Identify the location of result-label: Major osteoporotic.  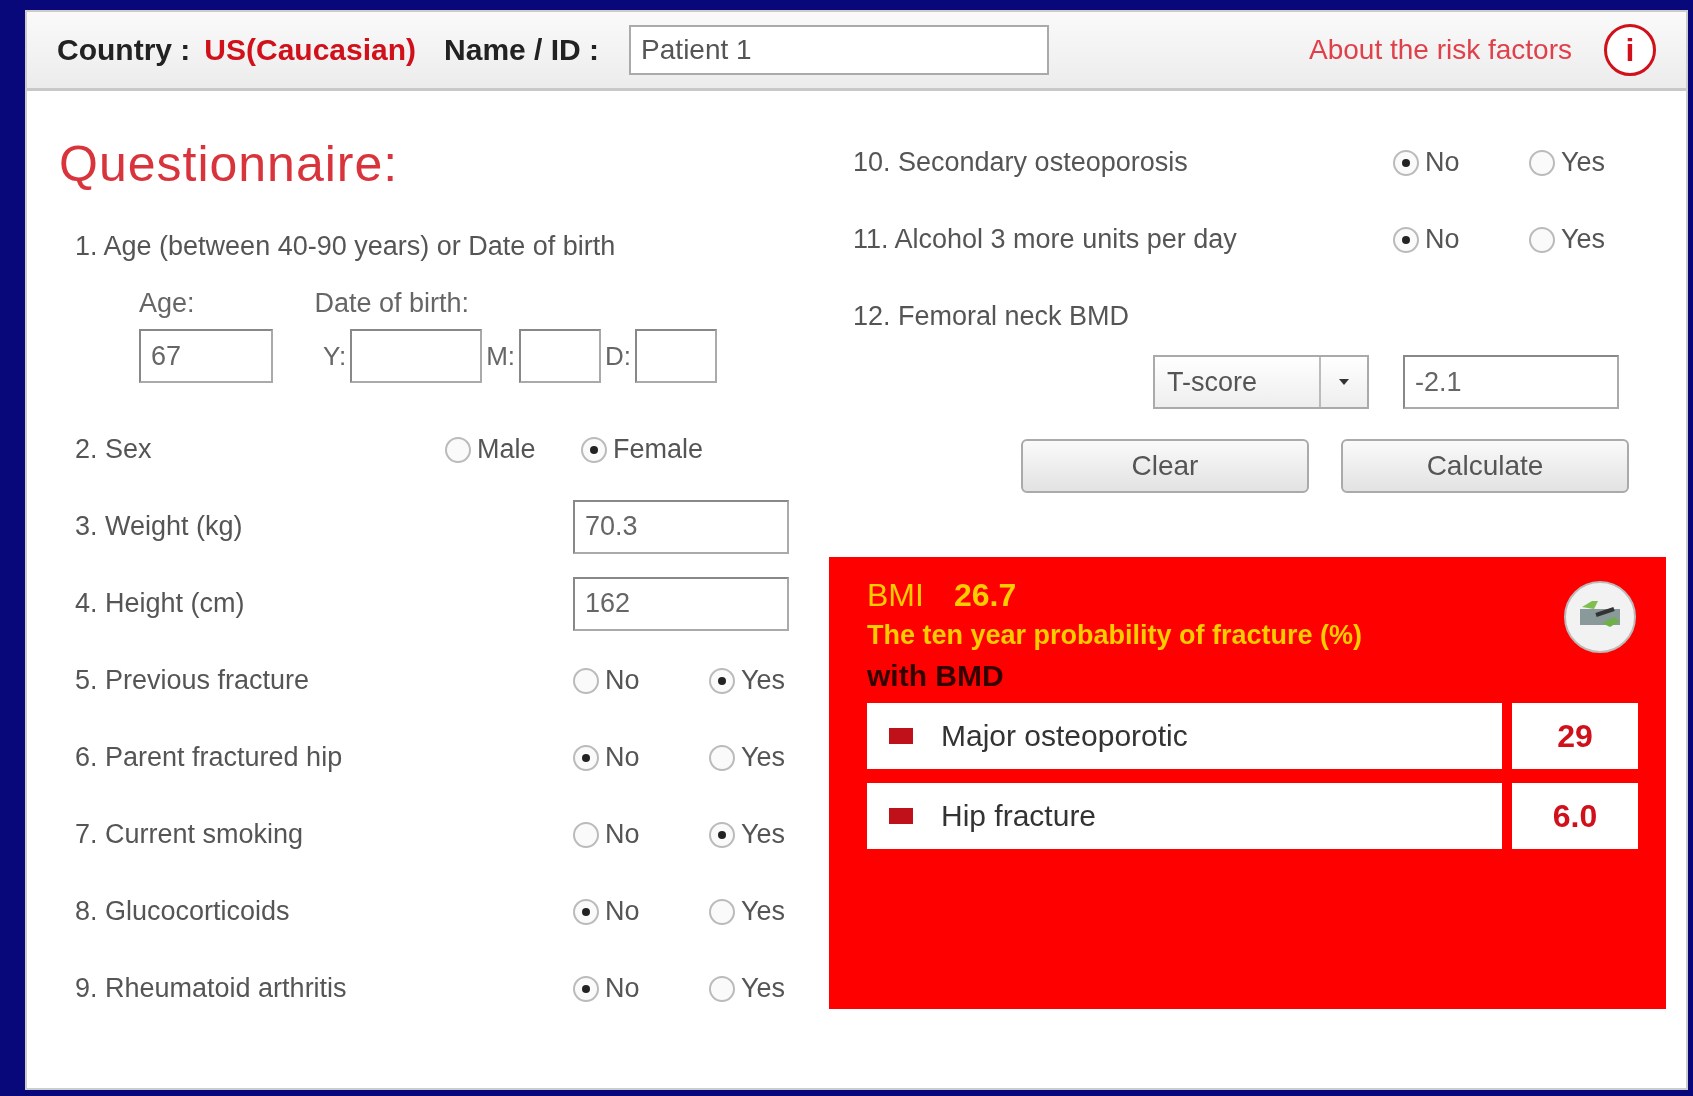
(1064, 736).